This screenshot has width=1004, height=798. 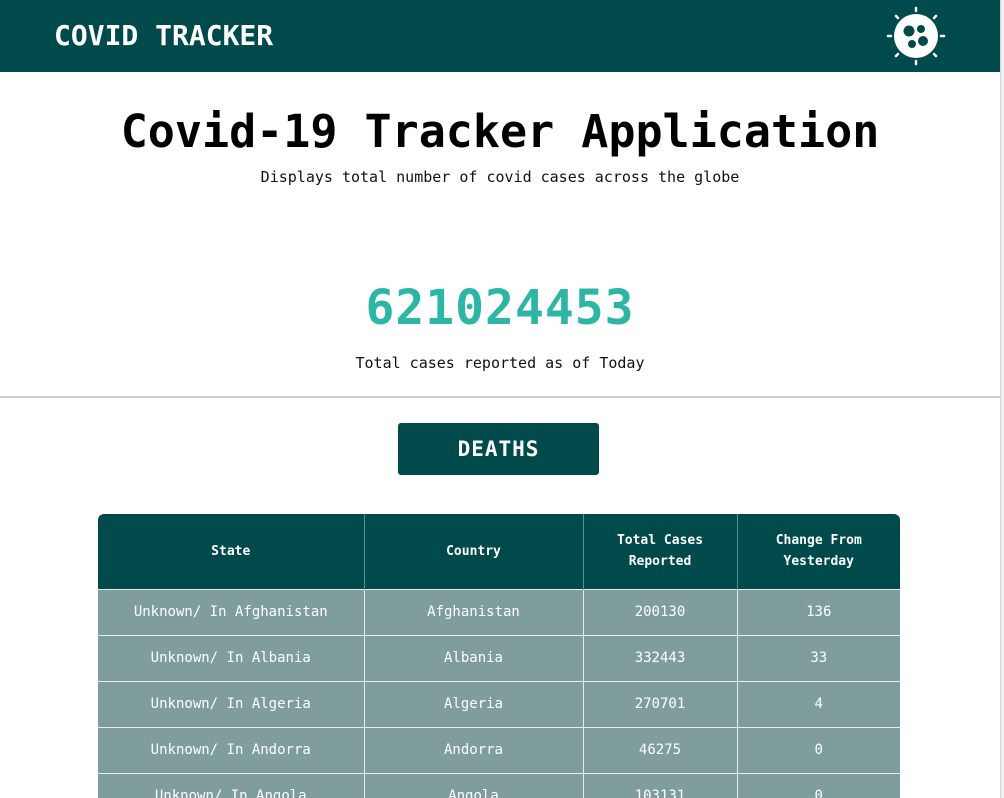 What do you see at coordinates (818, 657) in the screenshot?
I see `cell-change: 33` at bounding box center [818, 657].